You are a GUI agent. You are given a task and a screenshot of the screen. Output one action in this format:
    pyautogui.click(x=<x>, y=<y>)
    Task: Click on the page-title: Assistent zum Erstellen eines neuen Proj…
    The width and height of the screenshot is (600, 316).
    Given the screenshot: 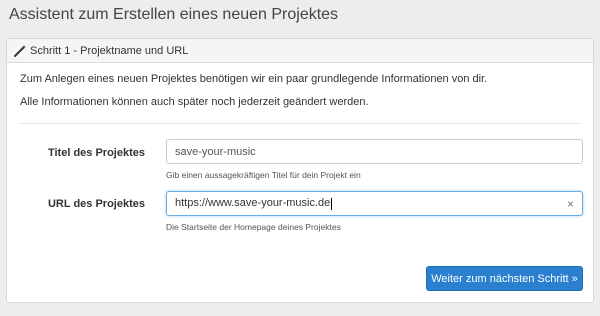 What is the action you would take?
    pyautogui.click(x=174, y=14)
    